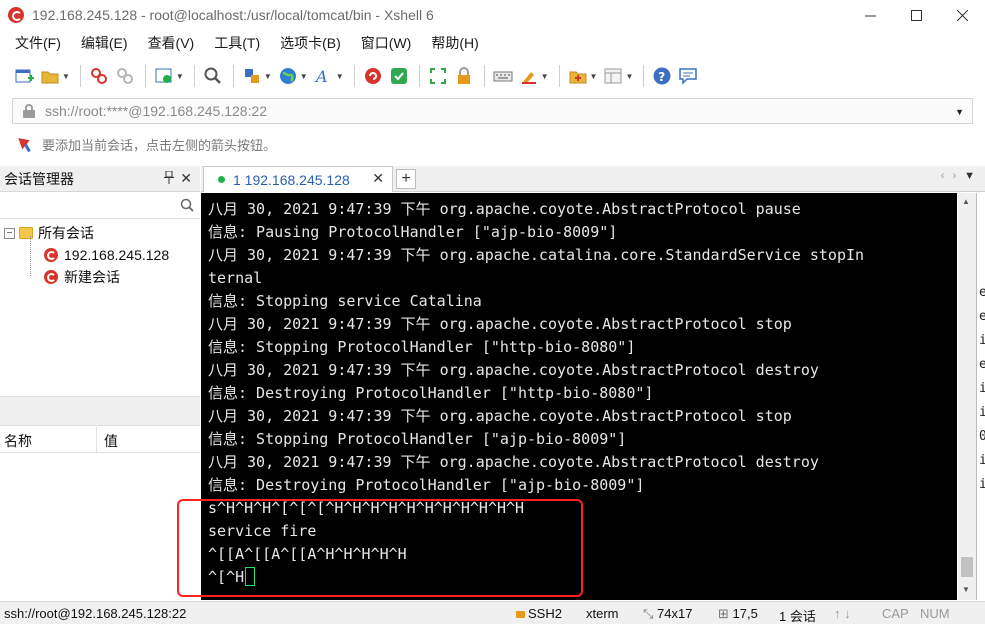 The width and height of the screenshot is (985, 624). Describe the element at coordinates (842, 613) in the screenshot. I see `status-scroll-arrows: ↑ ↓` at that location.